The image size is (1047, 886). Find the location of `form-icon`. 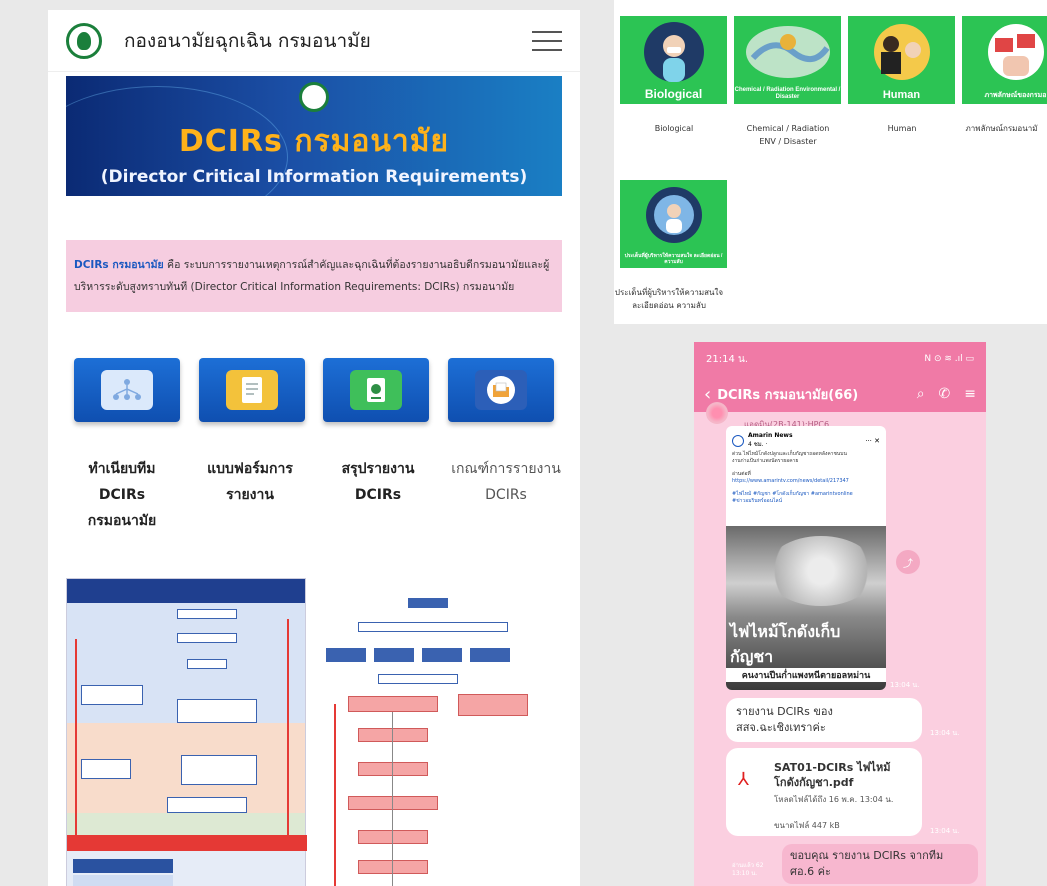

form-icon is located at coordinates (251, 390).